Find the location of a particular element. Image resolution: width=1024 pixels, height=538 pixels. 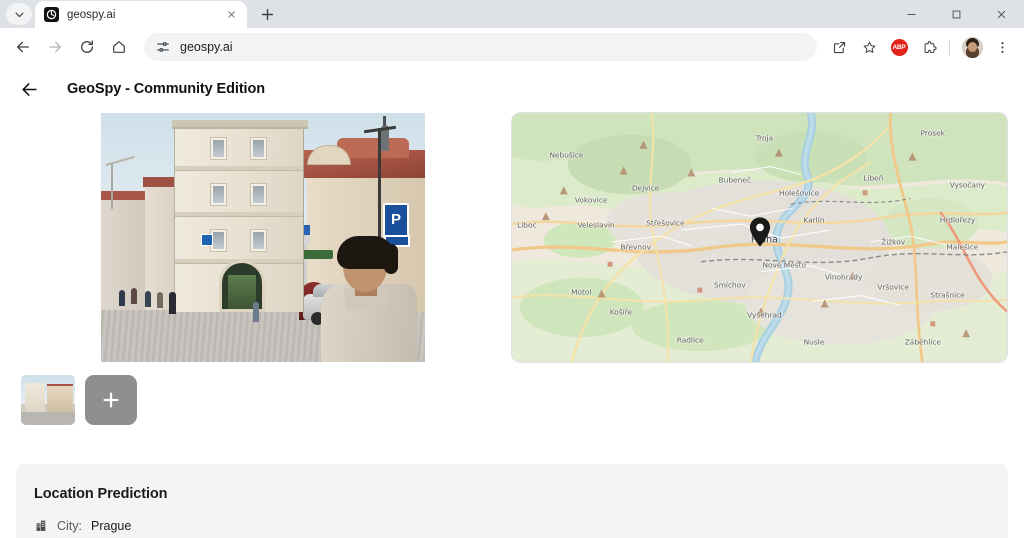

prediction-title: Location Prediction is located at coordinates (101, 494).